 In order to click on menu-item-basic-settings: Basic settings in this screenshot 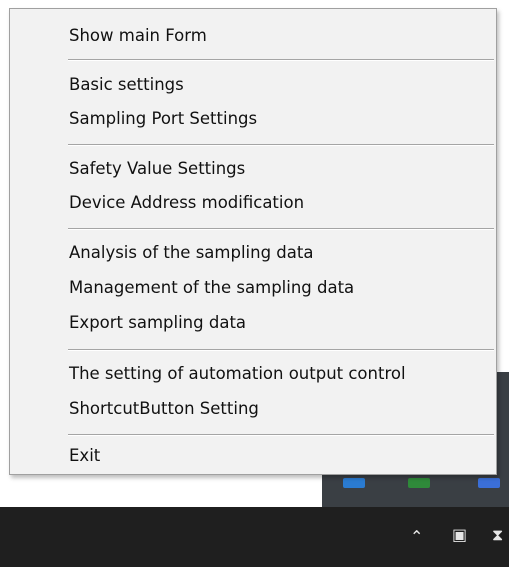, I will do `click(253, 85)`.